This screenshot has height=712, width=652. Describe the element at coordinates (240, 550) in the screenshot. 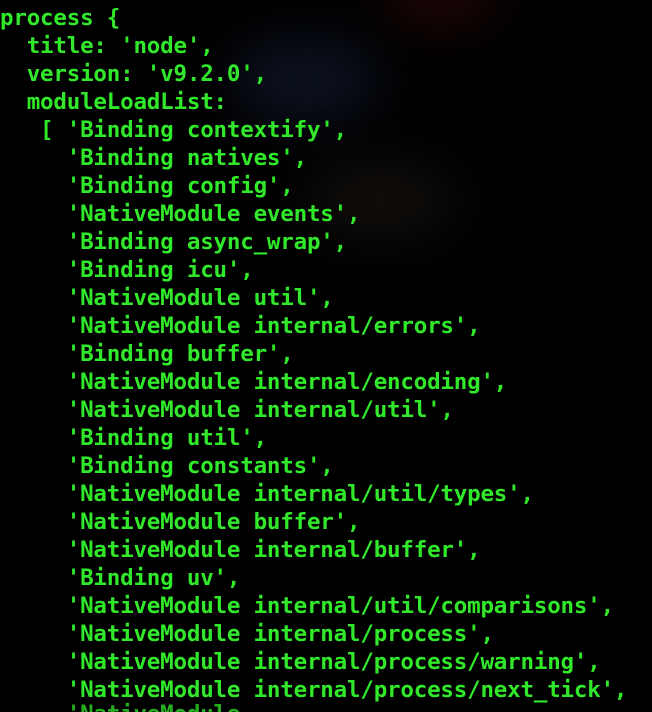

I see `terminal-line: 'NativeModule internal/buffer',` at that location.